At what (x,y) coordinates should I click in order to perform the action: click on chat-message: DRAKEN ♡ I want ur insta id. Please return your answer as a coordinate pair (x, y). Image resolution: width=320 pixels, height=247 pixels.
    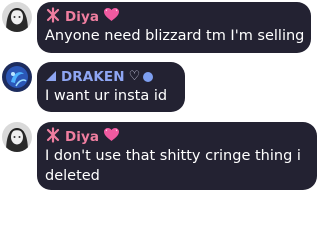
    Looking at the image, I should click on (92, 87).